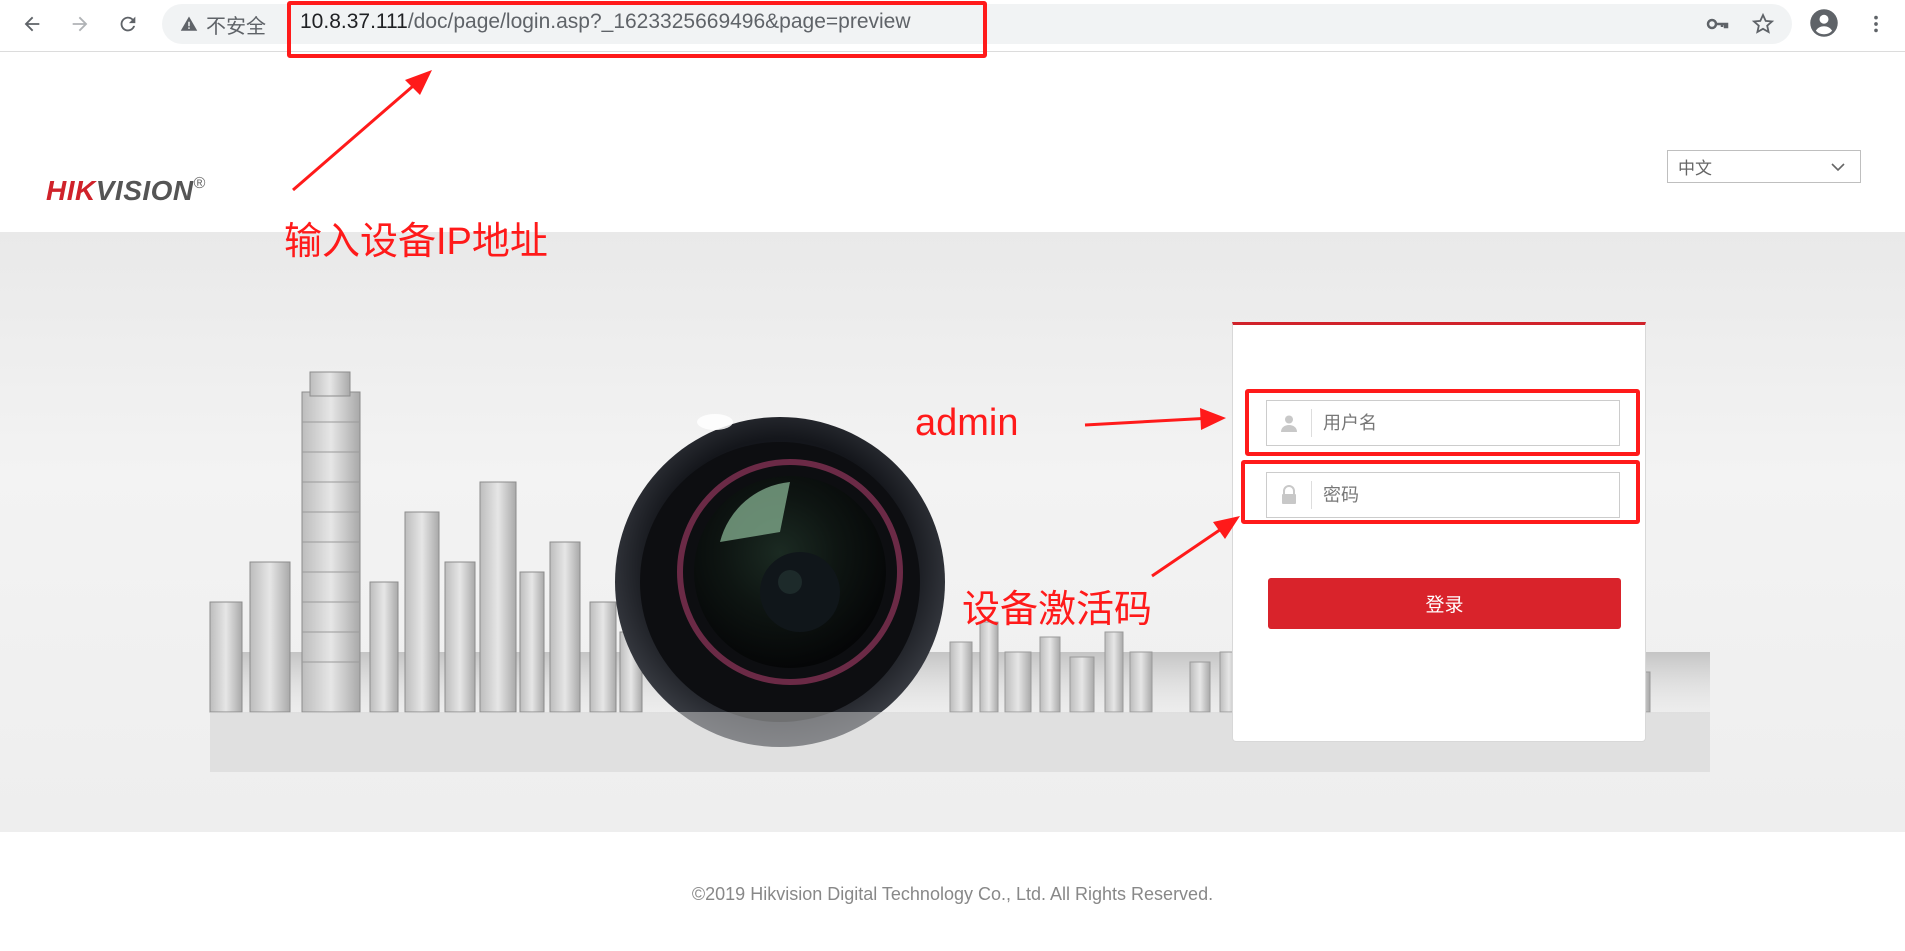 The height and width of the screenshot is (951, 1905). What do you see at coordinates (1695, 168) in the screenshot?
I see `language-selected: 中文` at bounding box center [1695, 168].